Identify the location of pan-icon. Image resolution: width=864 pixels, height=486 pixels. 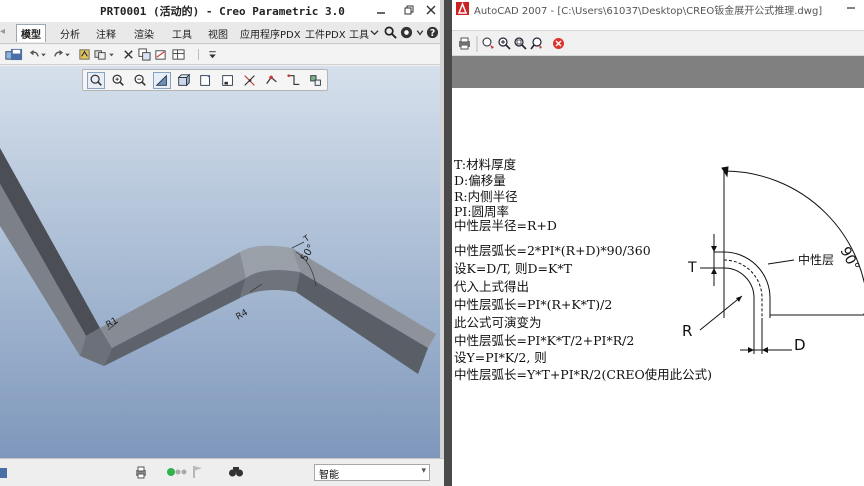
(488, 43).